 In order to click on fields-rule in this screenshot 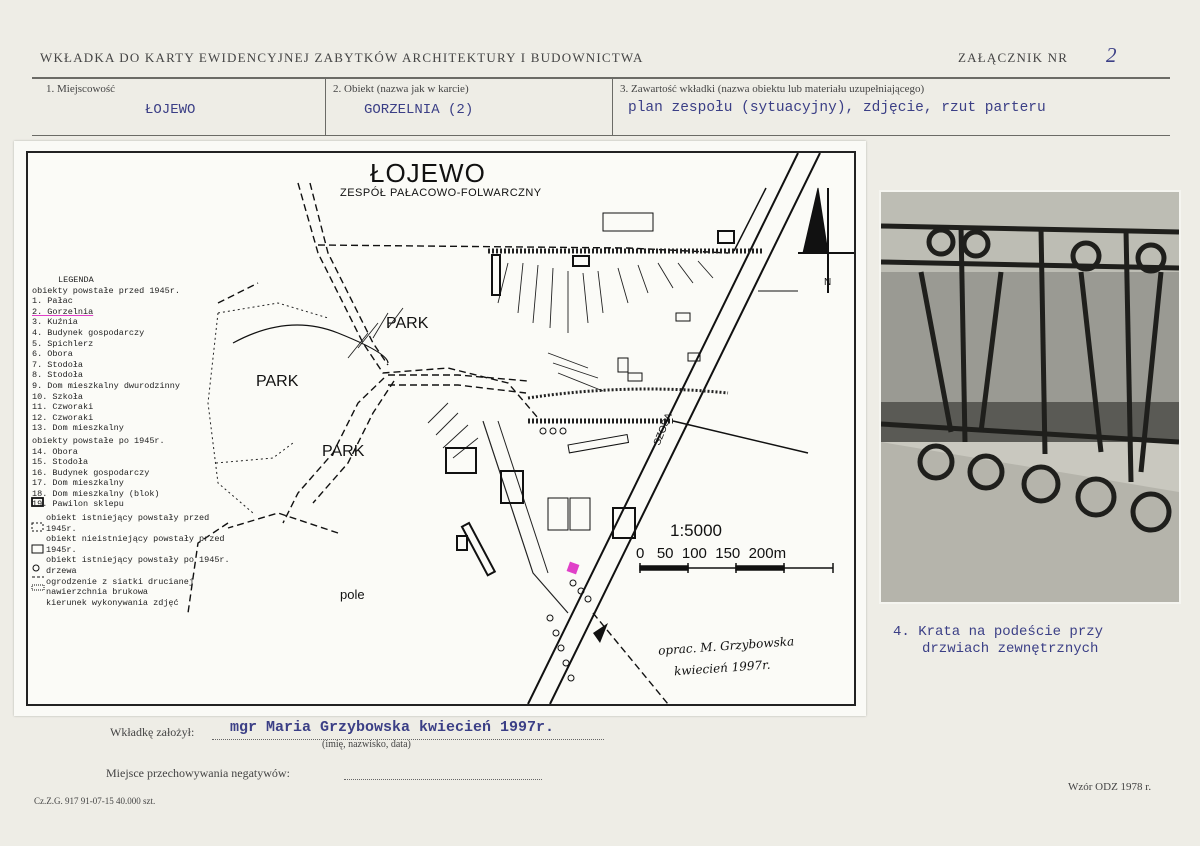, I will do `click(601, 135)`.